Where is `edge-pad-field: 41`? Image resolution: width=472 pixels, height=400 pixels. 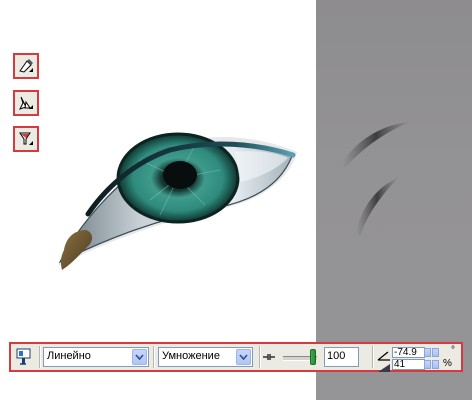
edge-pad-field: 41 is located at coordinates (408, 364).